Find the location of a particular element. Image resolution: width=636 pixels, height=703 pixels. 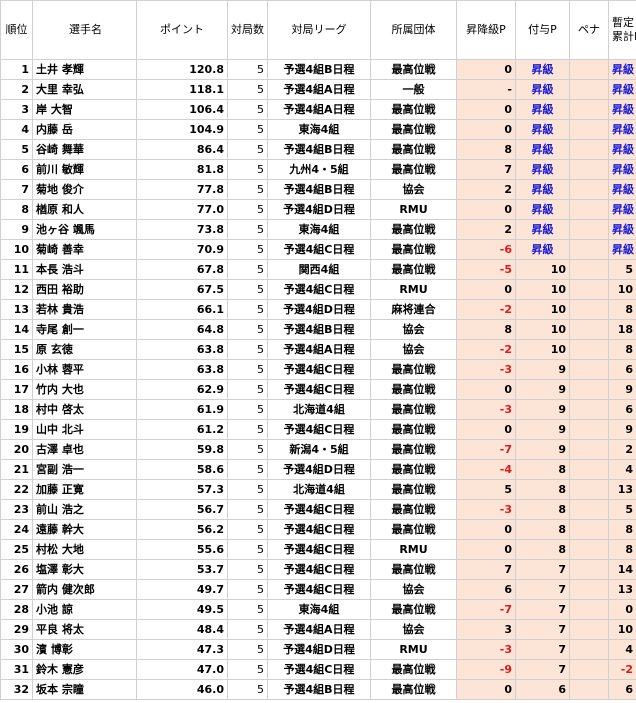

rank-cell: 14 is located at coordinates (16, 329).